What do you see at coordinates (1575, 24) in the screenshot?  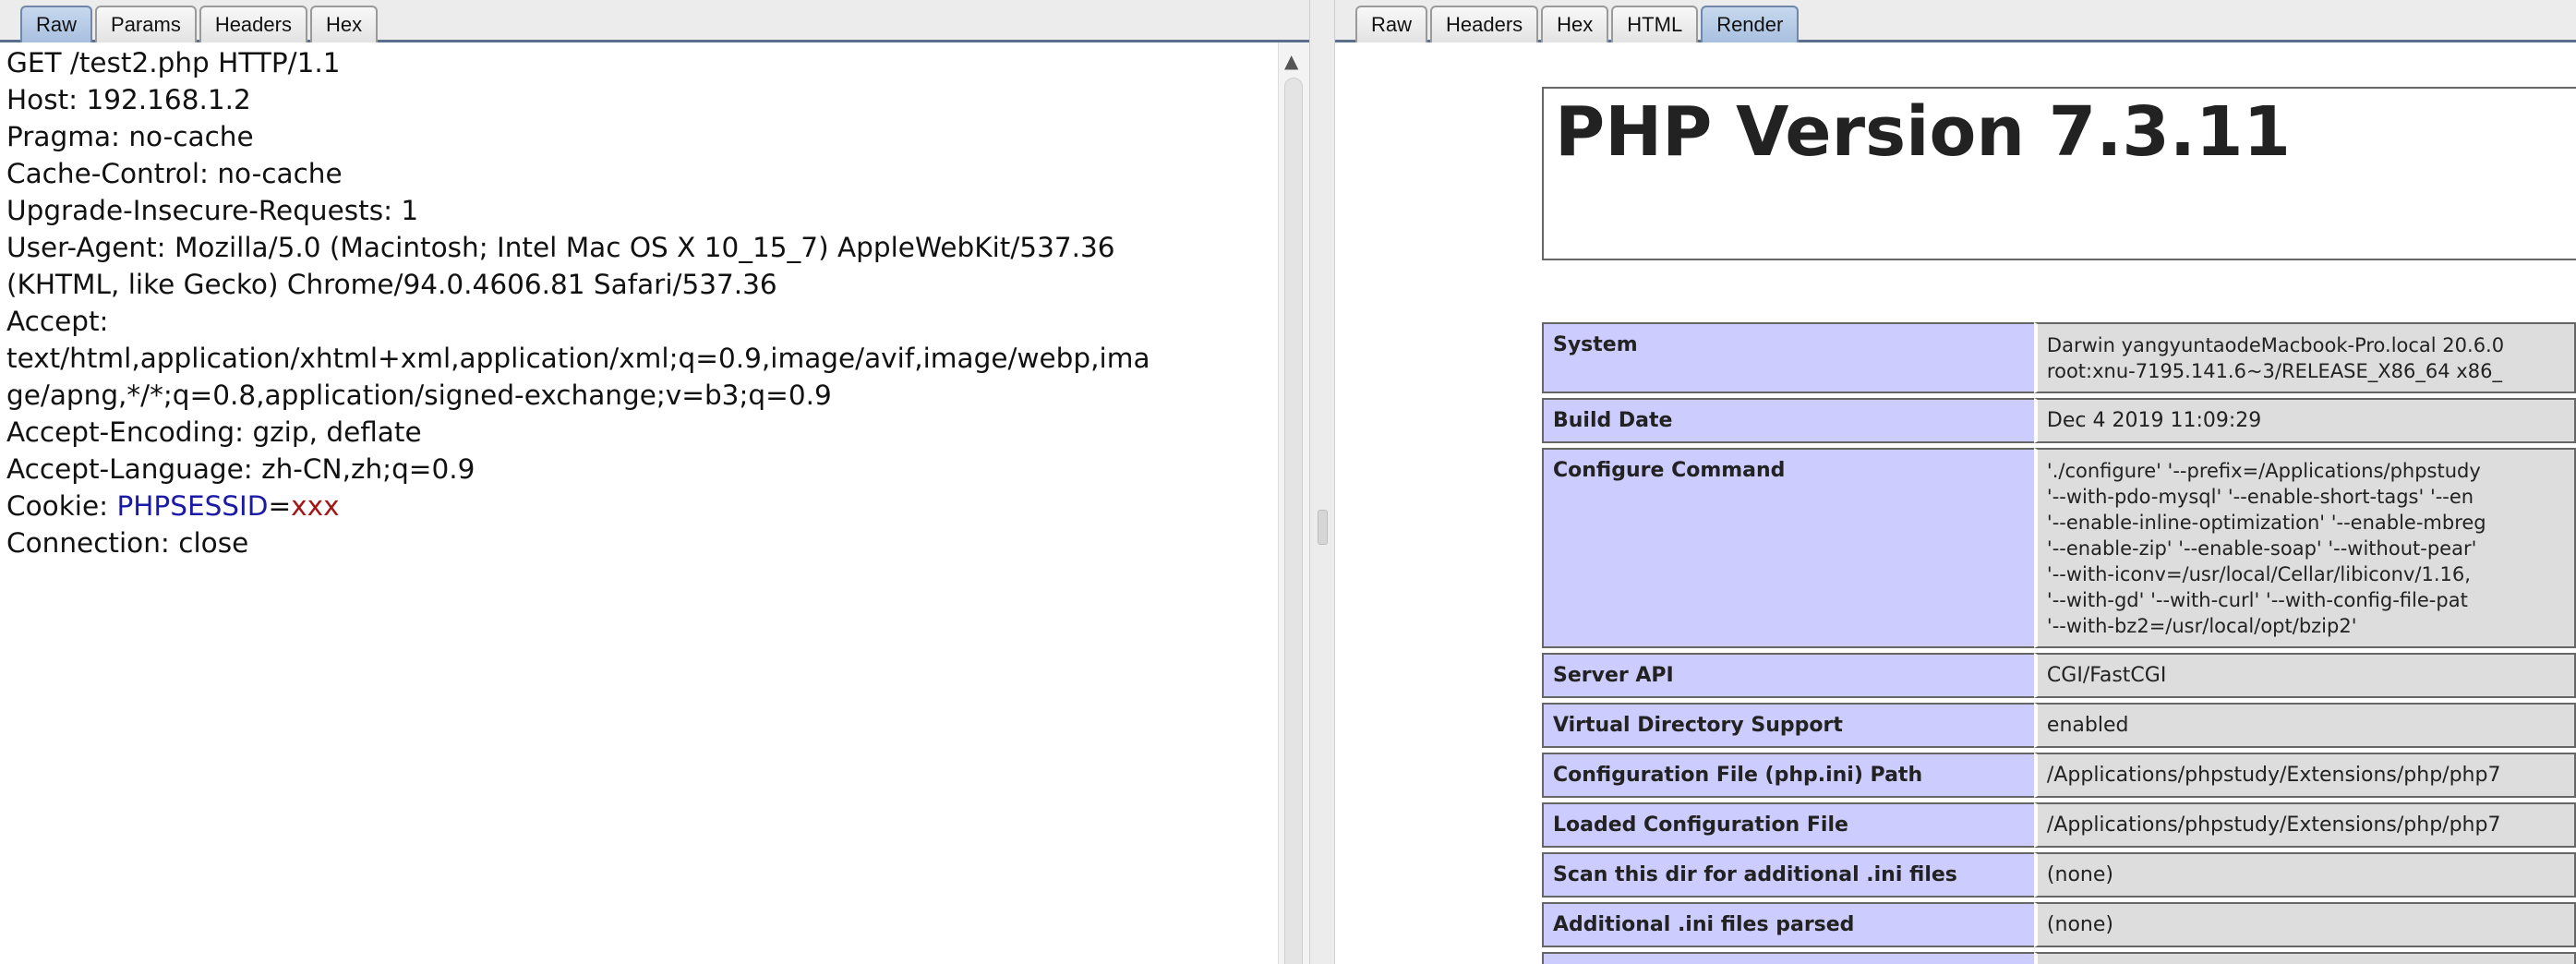 I see `response-tab-hex: Hex` at bounding box center [1575, 24].